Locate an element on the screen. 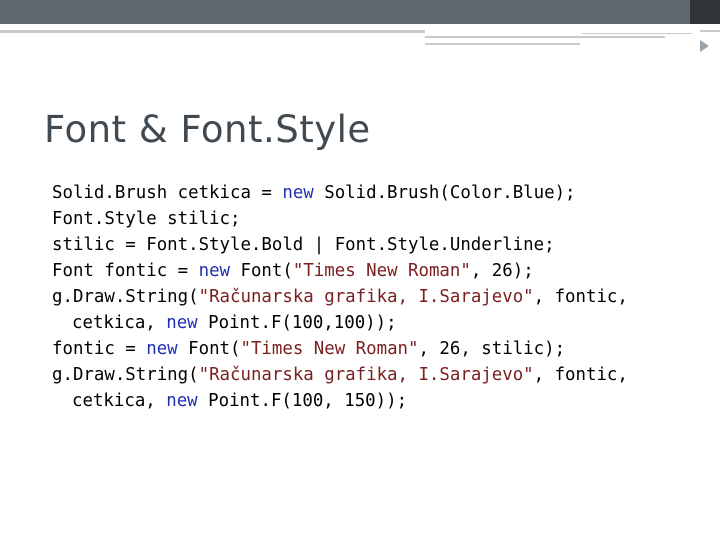 This screenshot has height=540, width=720. code-text: fontic = is located at coordinates (99, 349).